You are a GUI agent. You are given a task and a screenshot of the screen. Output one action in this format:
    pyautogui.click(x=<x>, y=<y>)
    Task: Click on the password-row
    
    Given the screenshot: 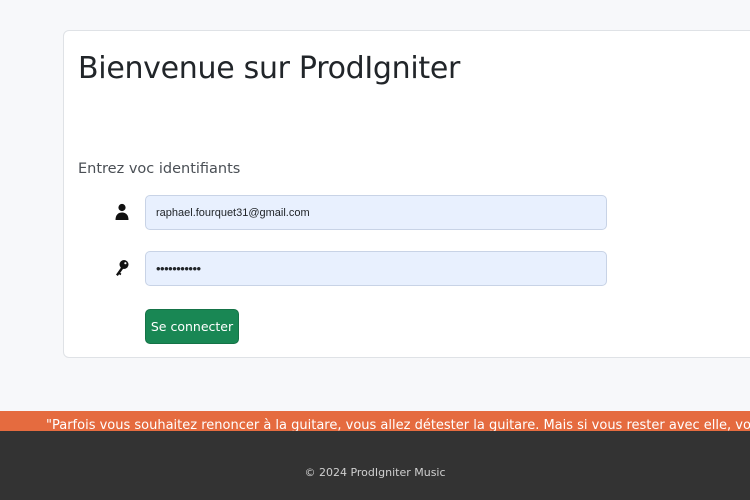 What is the action you would take?
    pyautogui.click(x=407, y=269)
    